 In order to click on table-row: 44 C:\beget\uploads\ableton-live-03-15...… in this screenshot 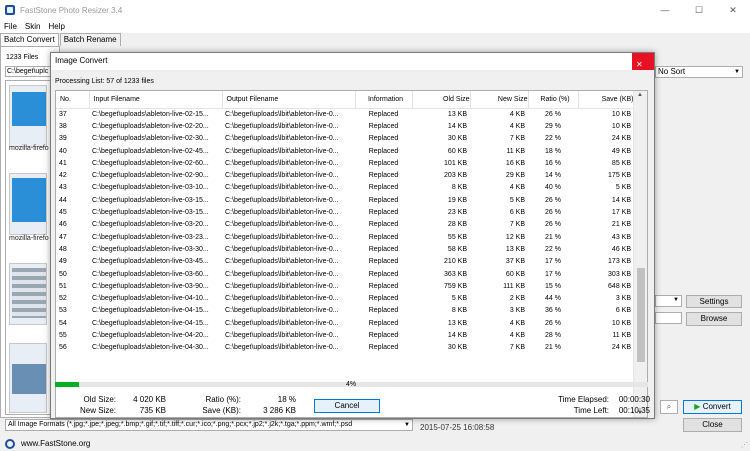, I will do `click(345, 200)`.